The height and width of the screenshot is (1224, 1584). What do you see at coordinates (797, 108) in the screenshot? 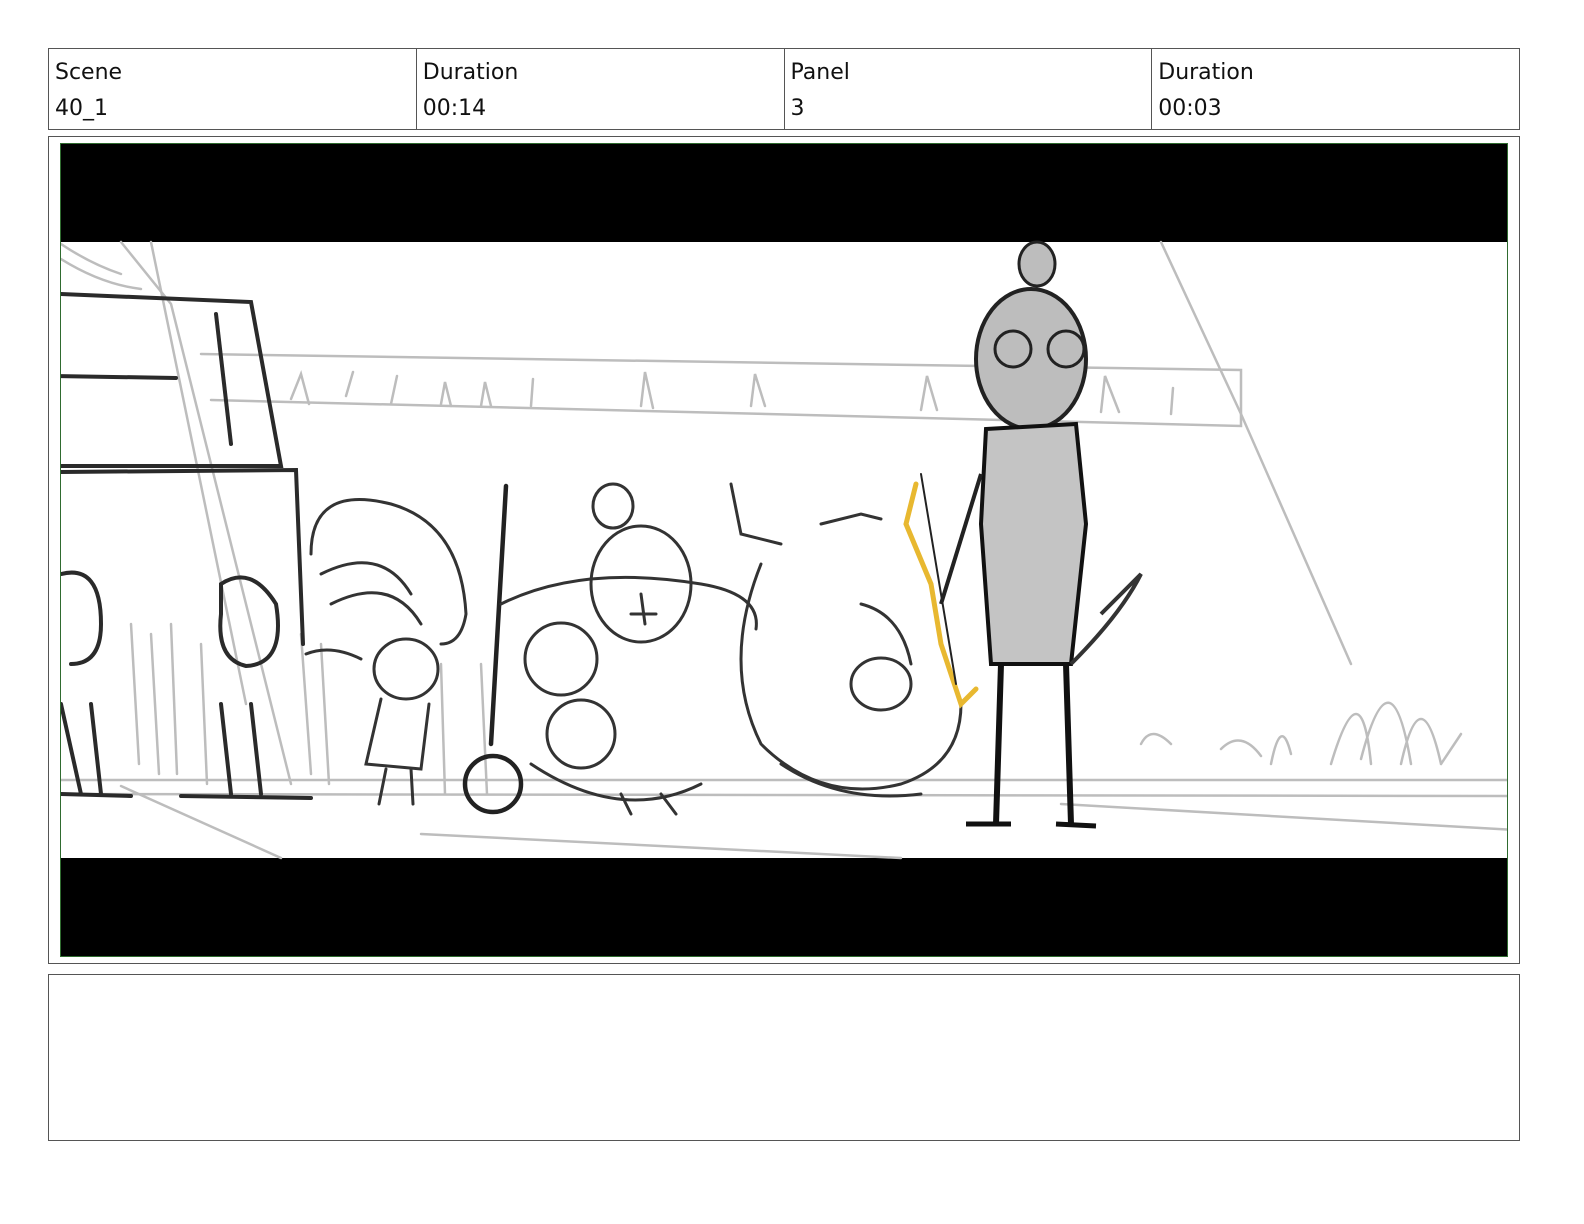
I see `panel-value: 3` at bounding box center [797, 108].